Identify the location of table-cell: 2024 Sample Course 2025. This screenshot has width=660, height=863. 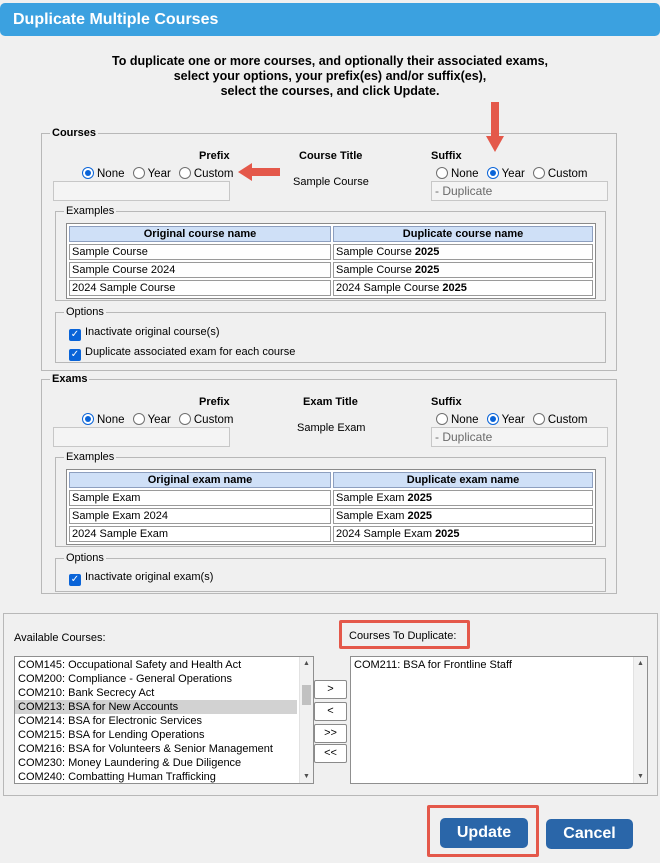
(463, 288).